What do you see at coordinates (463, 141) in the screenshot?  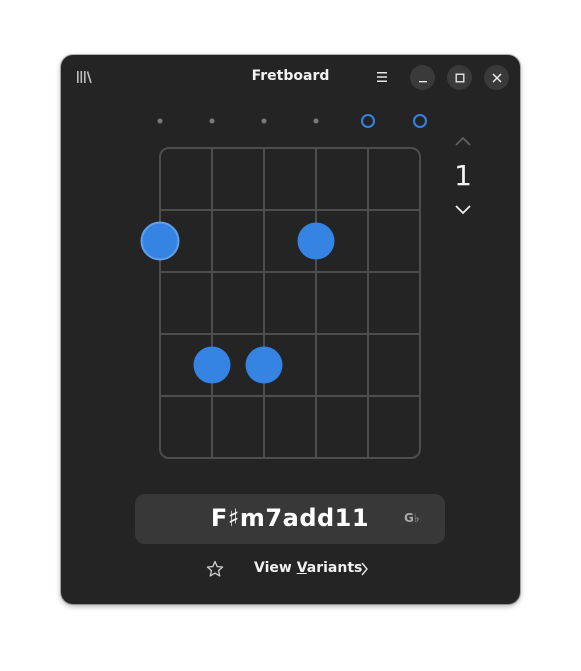 I see `fret-up-icon` at bounding box center [463, 141].